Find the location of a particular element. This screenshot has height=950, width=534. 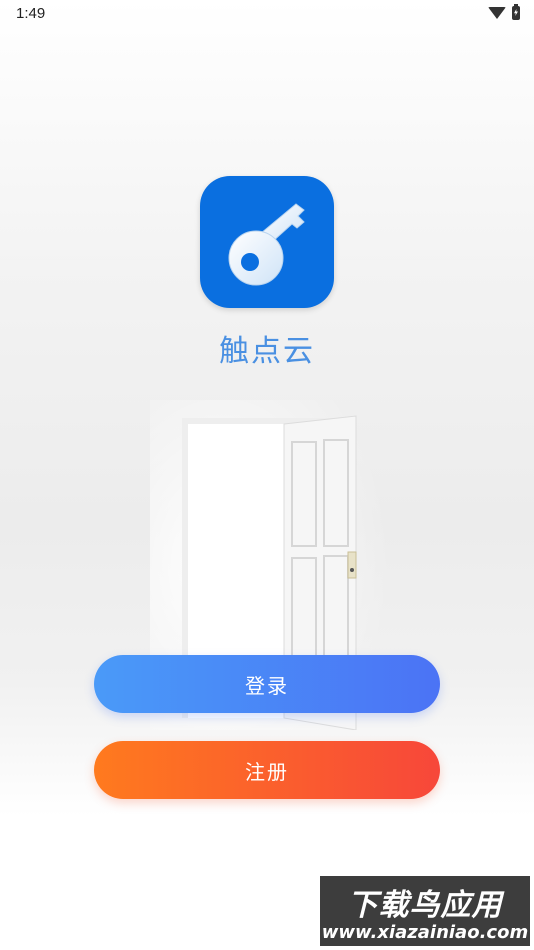

status-time: 1:49 is located at coordinates (31, 13).